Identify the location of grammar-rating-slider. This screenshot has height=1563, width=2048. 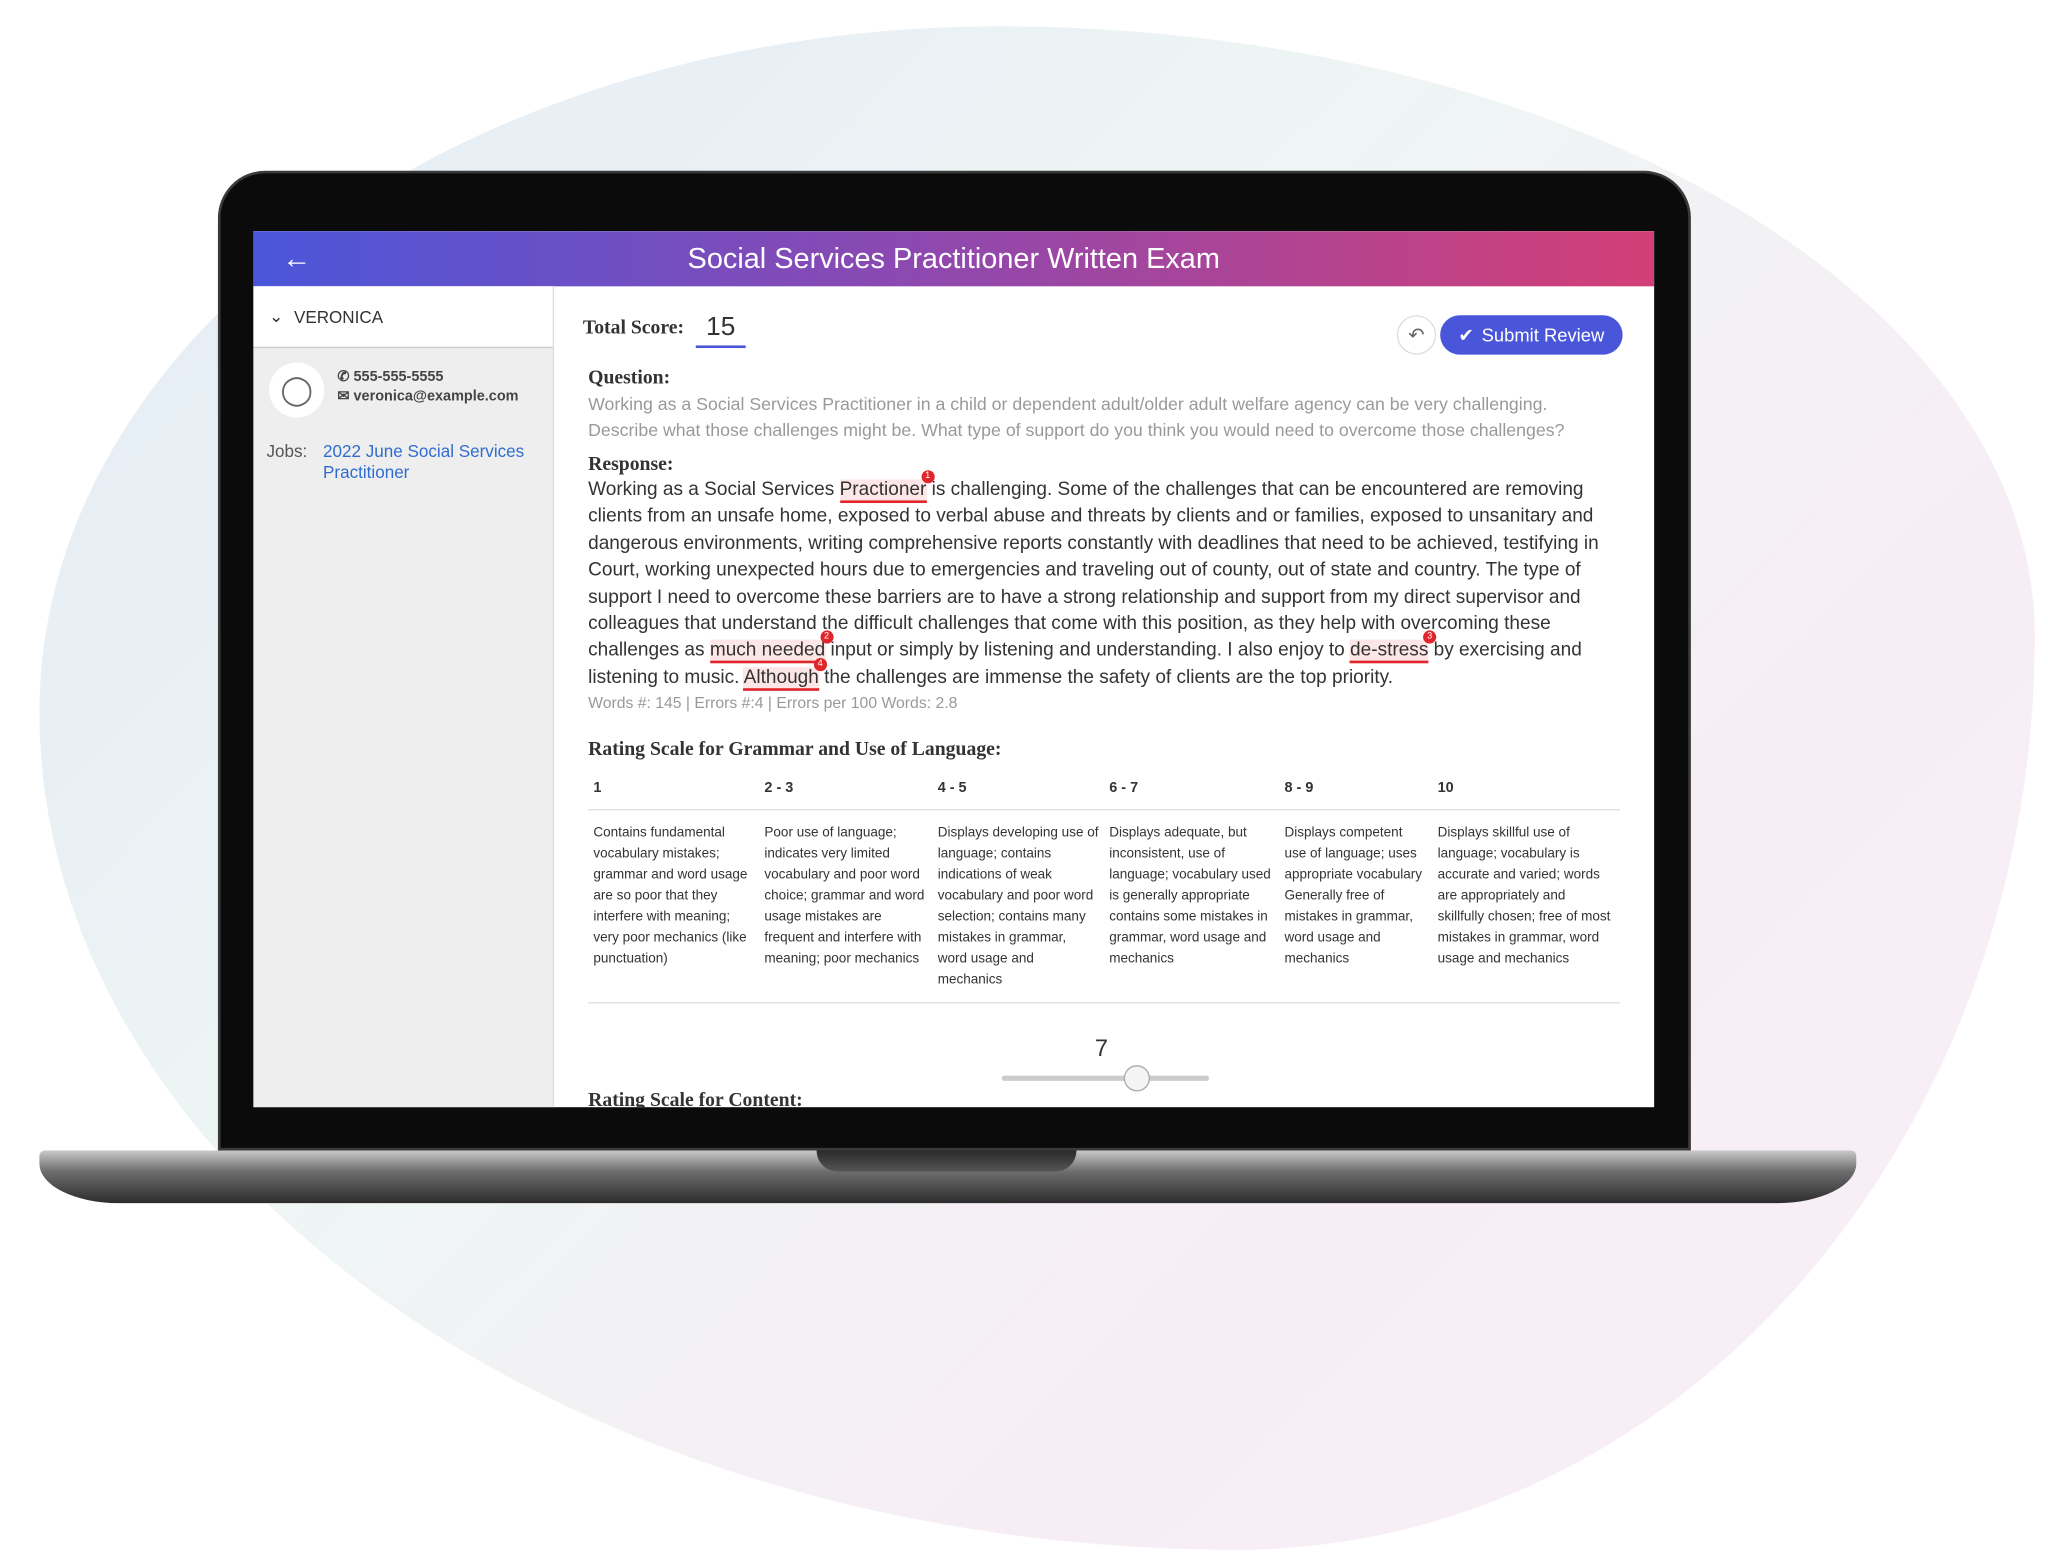
(1105, 1078).